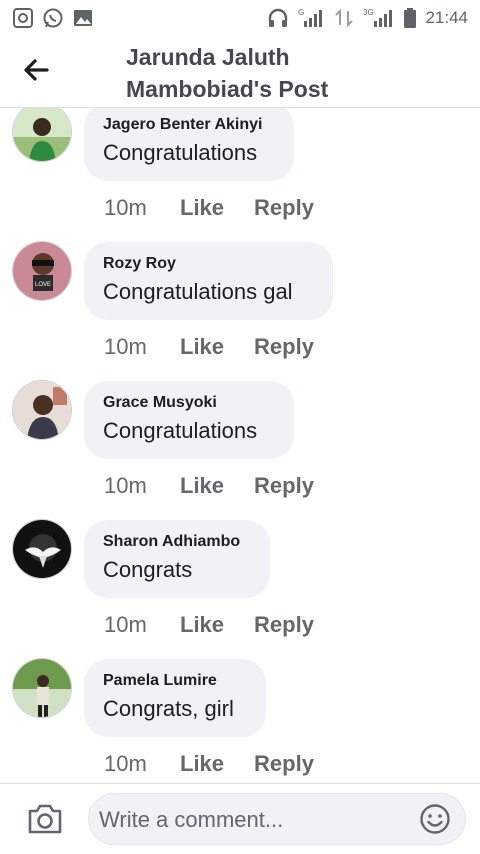  I want to click on comment-author: Sharon Adhiambo, so click(176, 542).